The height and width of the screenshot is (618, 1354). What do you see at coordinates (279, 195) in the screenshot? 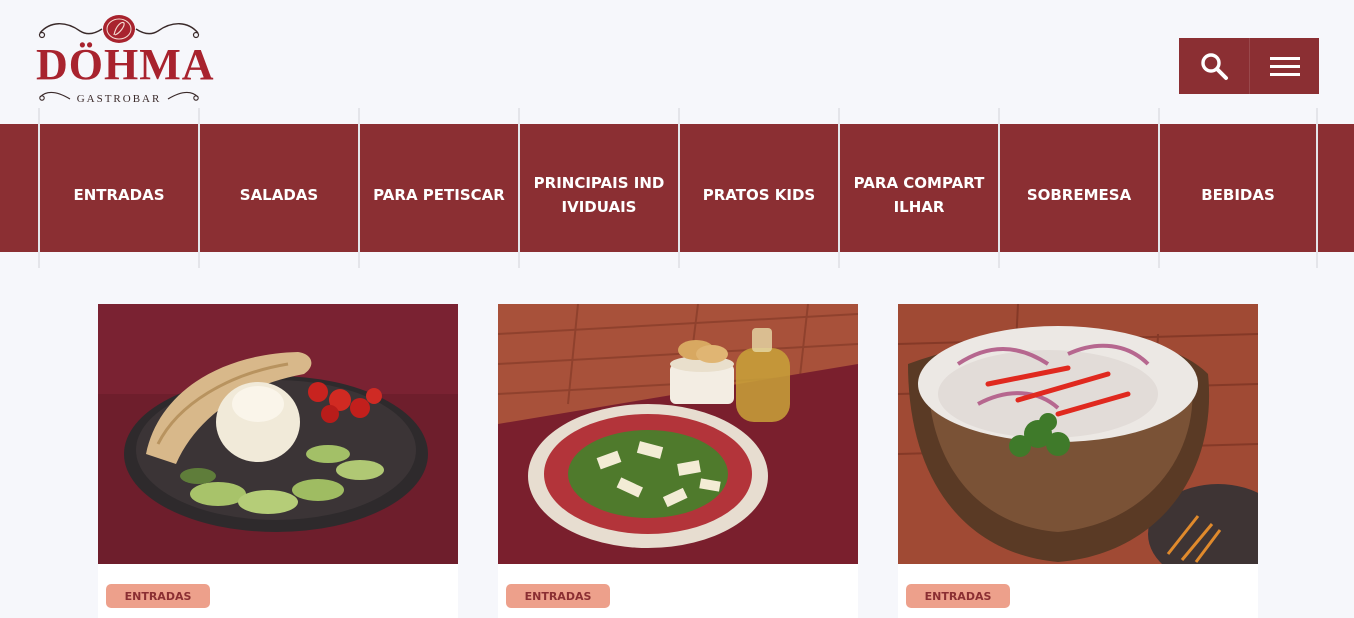
I see `nav-item-label: SALADAS` at bounding box center [279, 195].